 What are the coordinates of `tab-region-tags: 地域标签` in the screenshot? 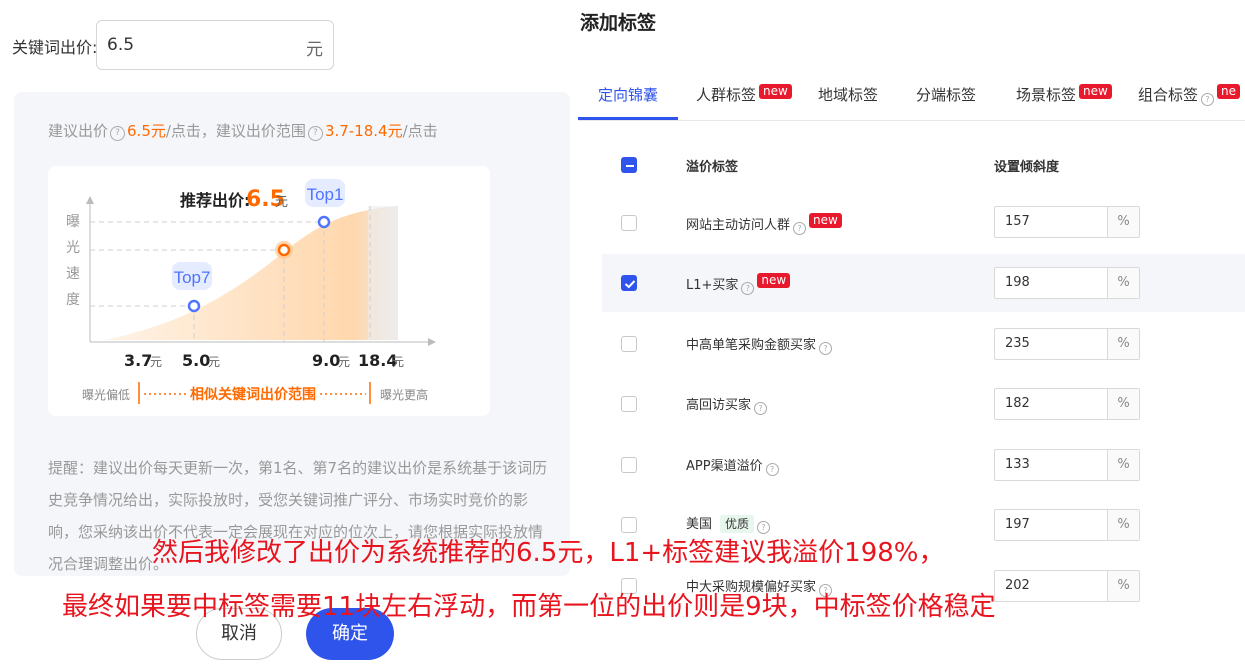 It's located at (848, 94).